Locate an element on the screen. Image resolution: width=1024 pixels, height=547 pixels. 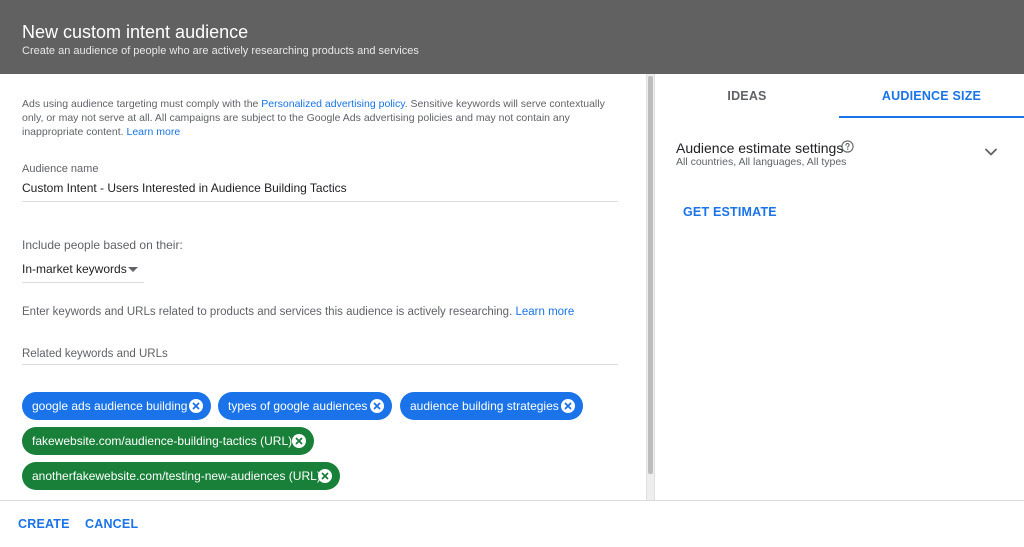
get-estimate-button: GET ESTIMATE is located at coordinates (730, 212).